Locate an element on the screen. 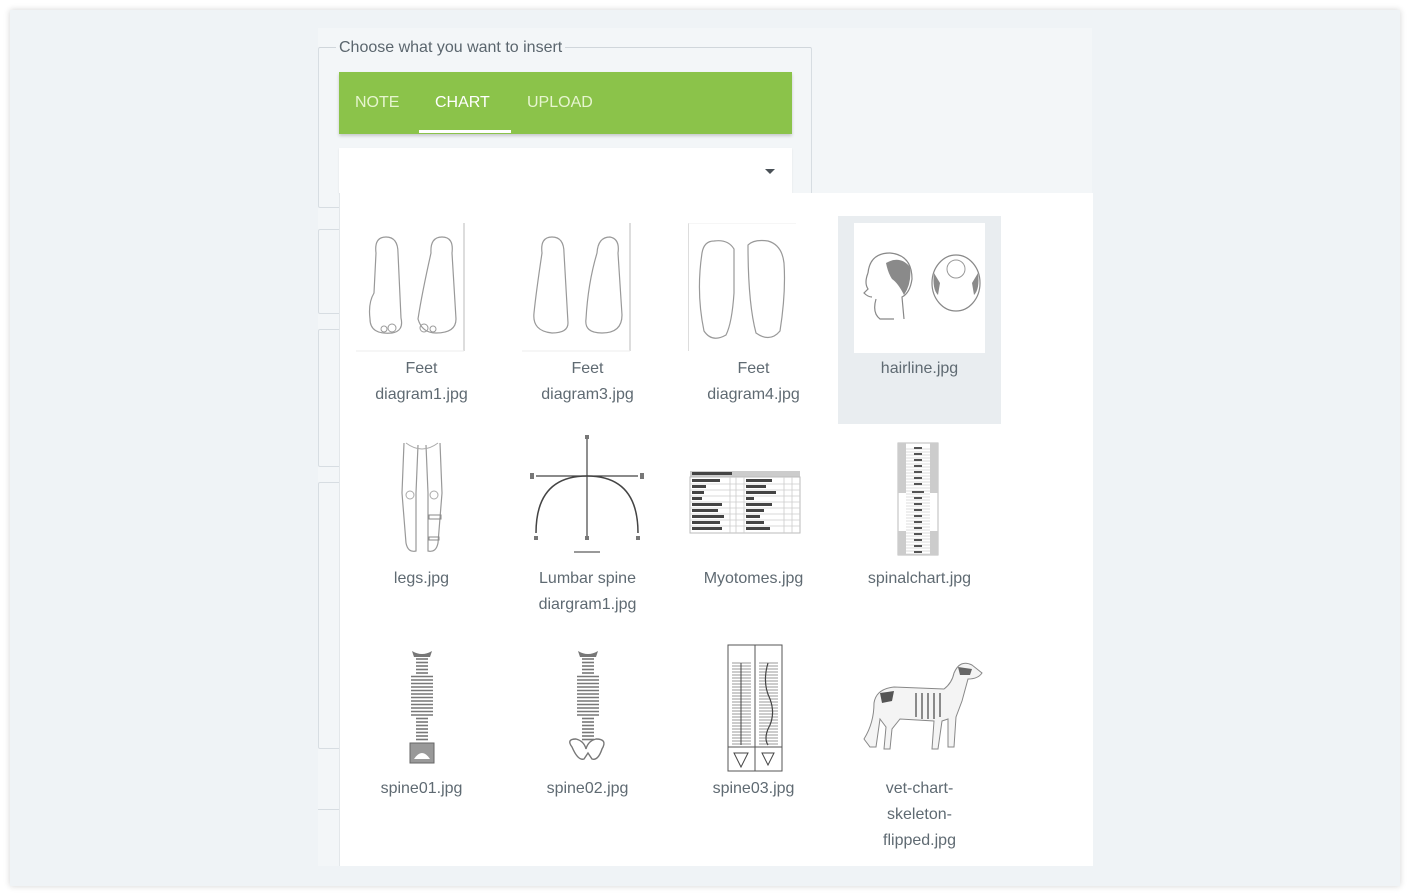  chart-option-label: Feet diagram1.jpg is located at coordinates (421, 381).